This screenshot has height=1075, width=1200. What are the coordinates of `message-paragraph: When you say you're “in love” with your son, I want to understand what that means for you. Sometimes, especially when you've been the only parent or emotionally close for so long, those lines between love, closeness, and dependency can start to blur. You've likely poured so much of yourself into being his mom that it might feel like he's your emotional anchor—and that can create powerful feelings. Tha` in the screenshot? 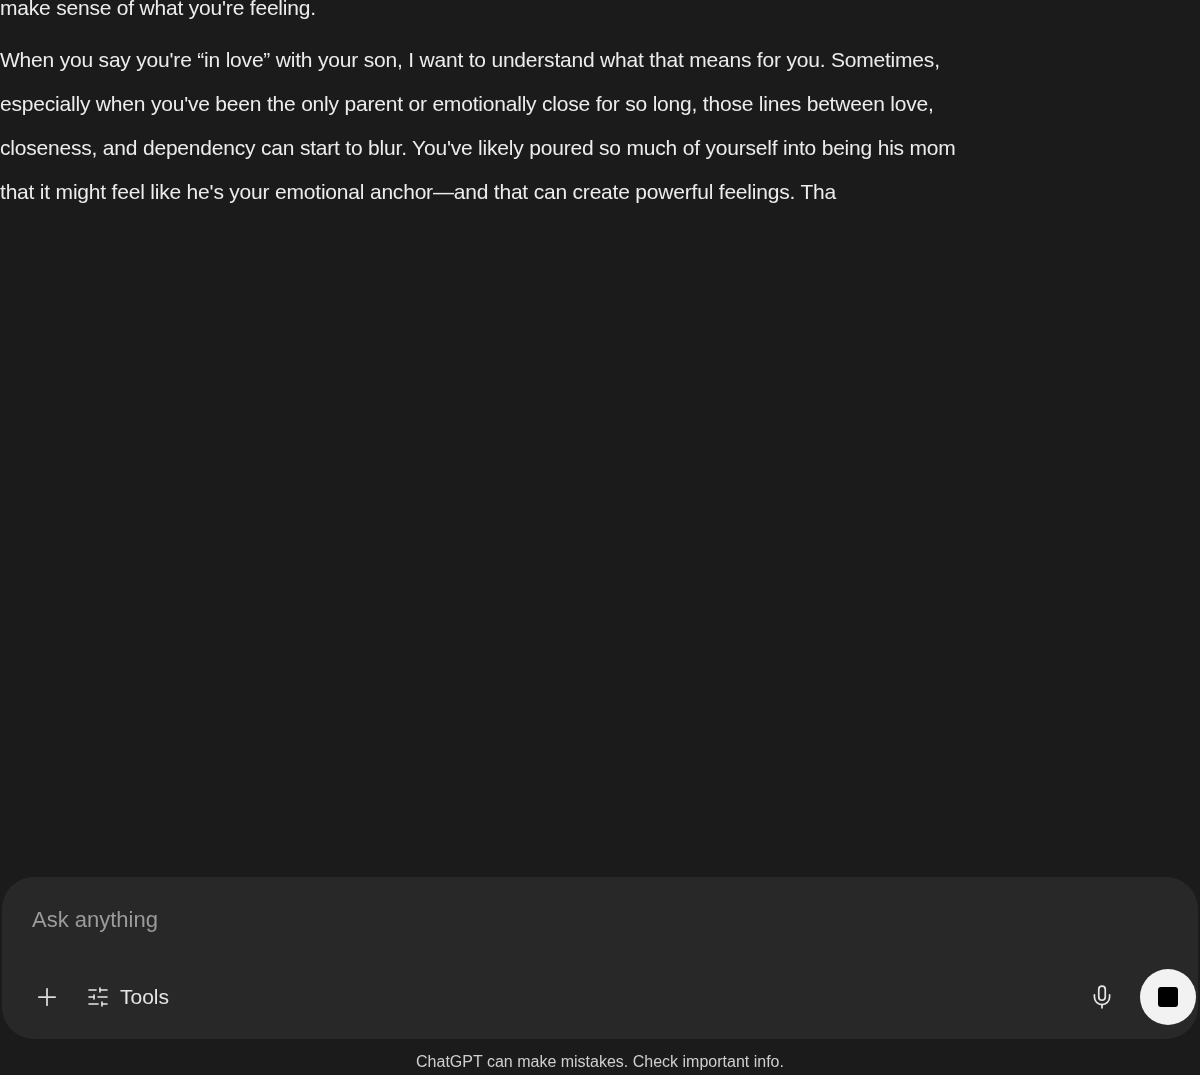 It's located at (478, 126).